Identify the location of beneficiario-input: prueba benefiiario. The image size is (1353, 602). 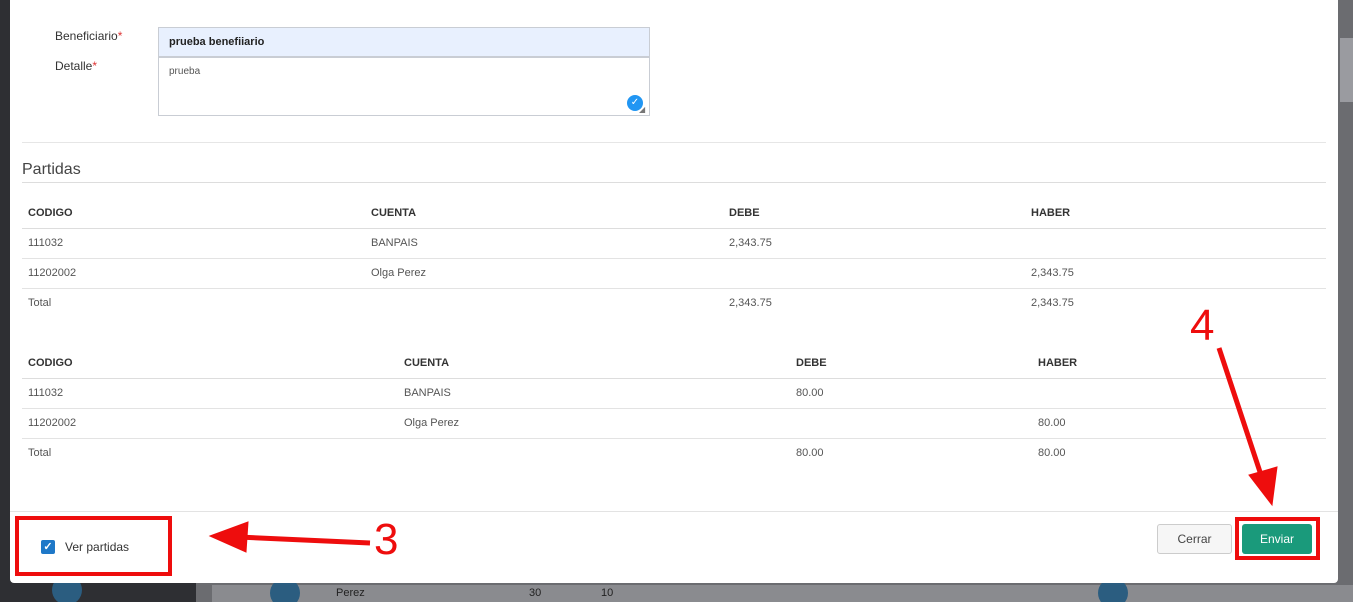
(404, 42).